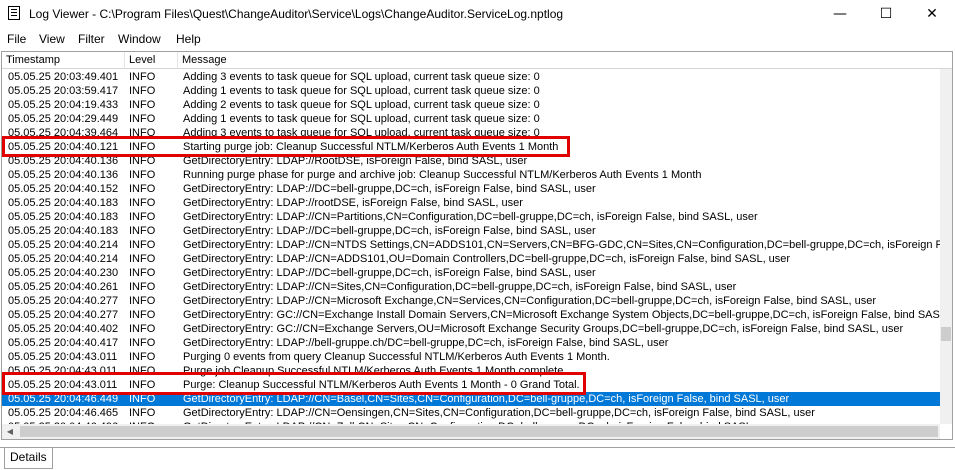 This screenshot has height=470, width=955. Describe the element at coordinates (151, 60) in the screenshot. I see `column-header-level: Level` at that location.